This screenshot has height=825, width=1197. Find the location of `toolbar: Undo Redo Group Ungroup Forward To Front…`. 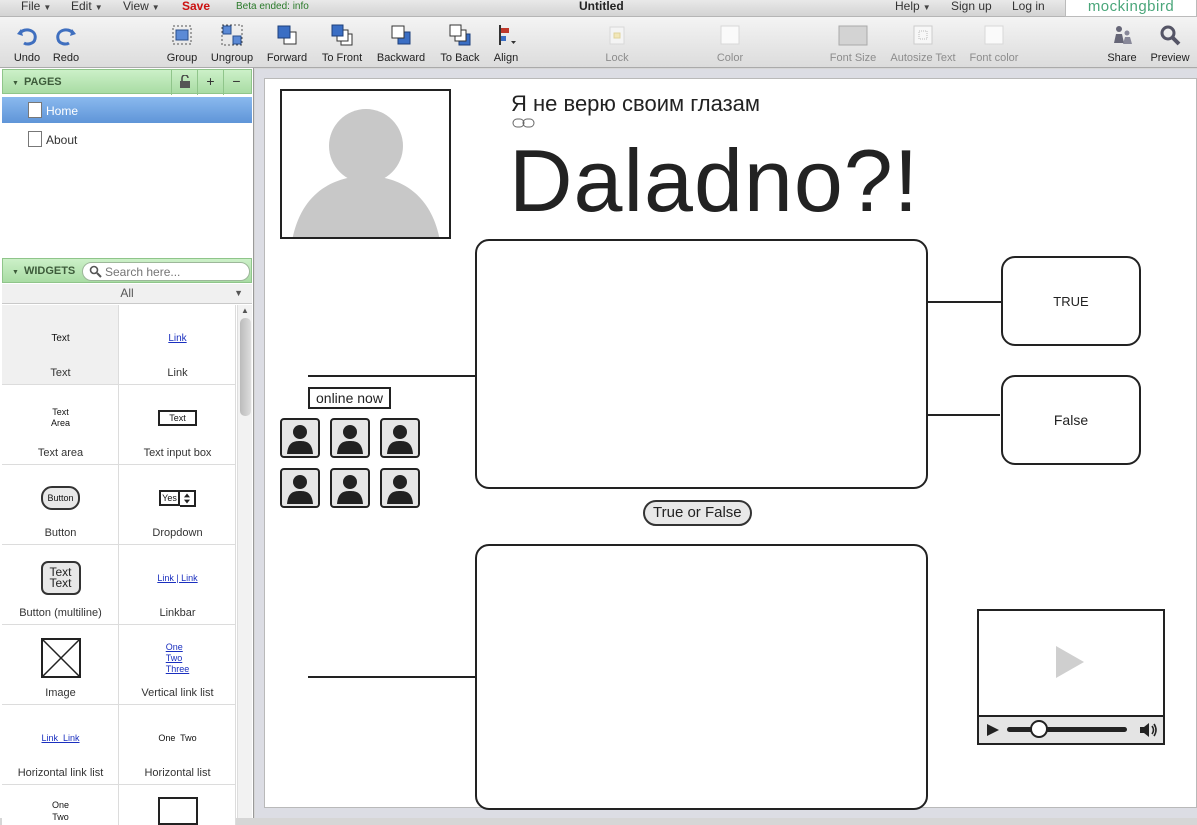

toolbar: Undo Redo Group Ungroup Forward To Front… is located at coordinates (598, 42).